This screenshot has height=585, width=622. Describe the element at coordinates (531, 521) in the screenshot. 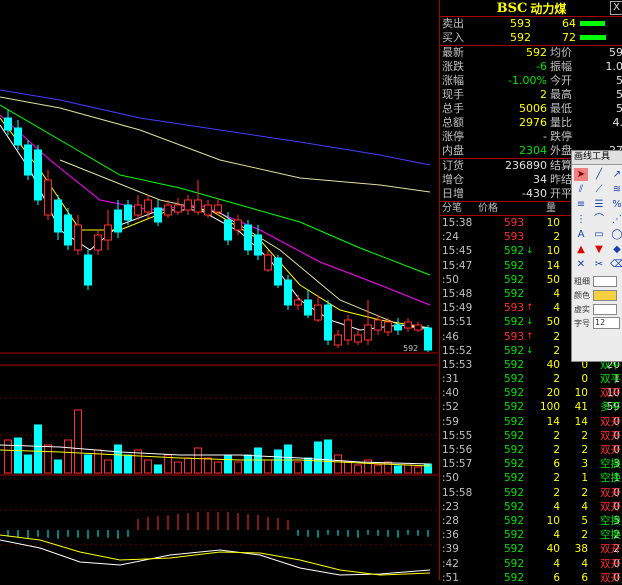

I see `tick-row: :285921055空换` at that location.